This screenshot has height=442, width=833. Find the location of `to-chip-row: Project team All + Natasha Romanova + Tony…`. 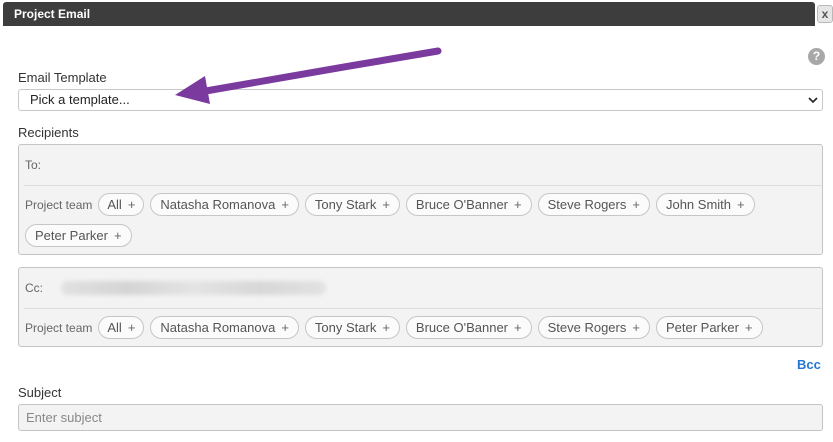

to-chip-row: Project team All + Natasha Romanova + Tony… is located at coordinates (420, 220).